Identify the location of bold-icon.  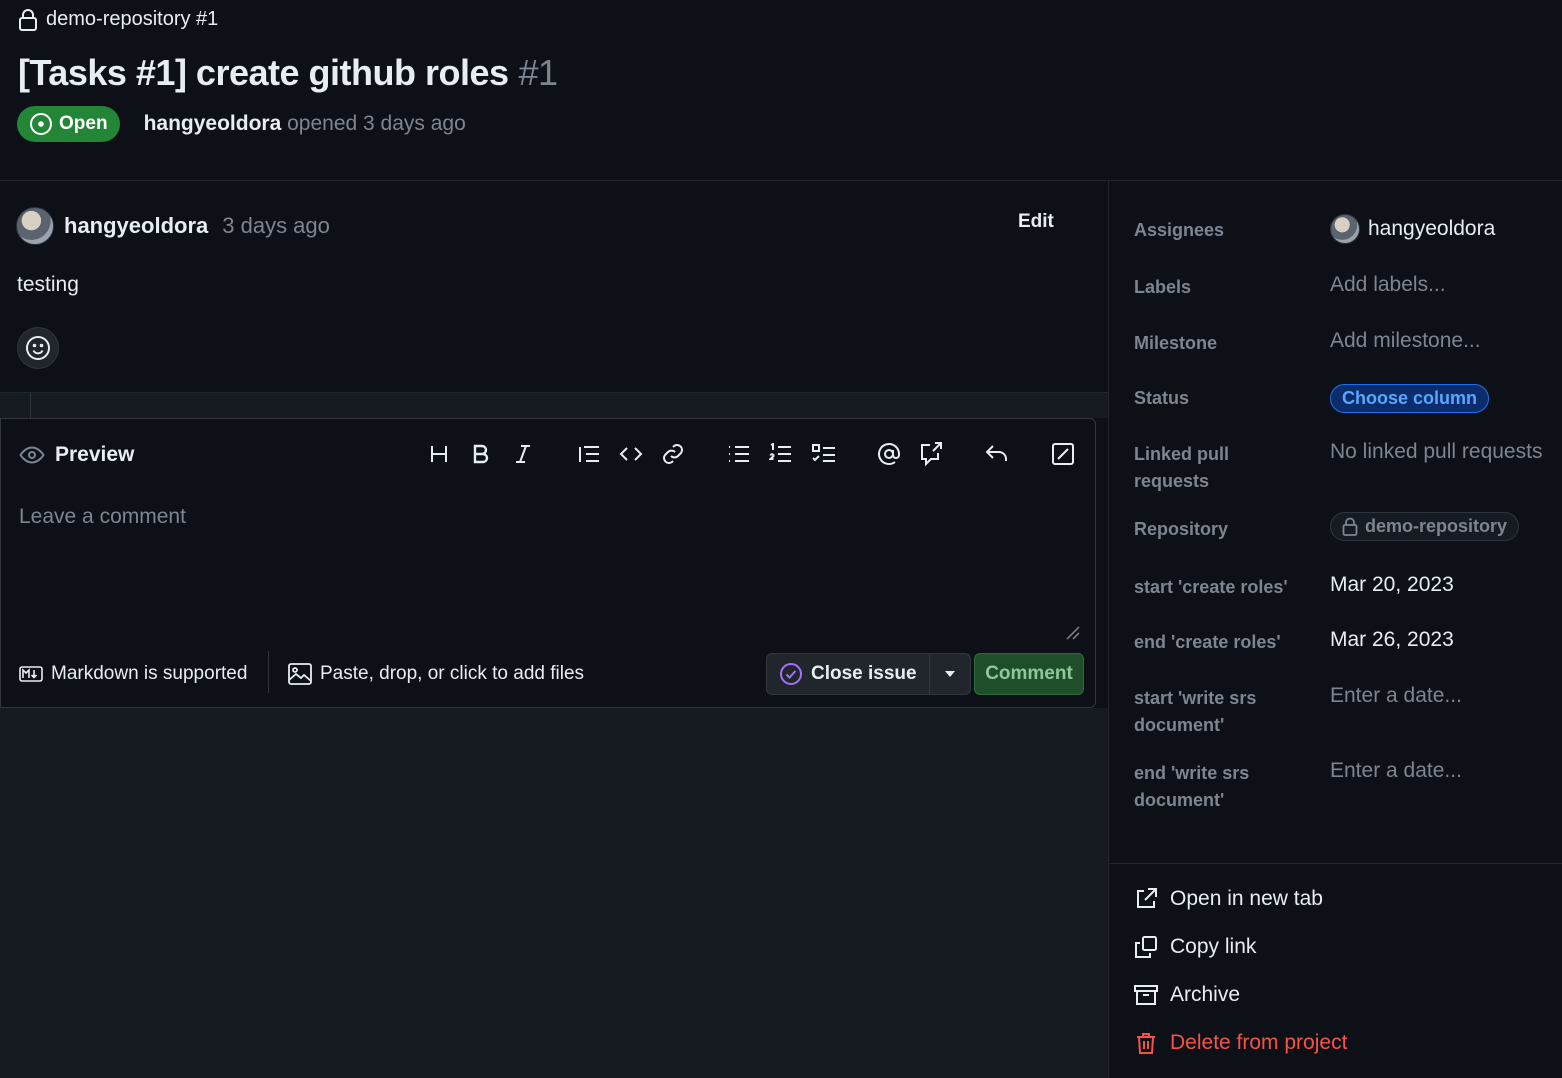
(481, 454).